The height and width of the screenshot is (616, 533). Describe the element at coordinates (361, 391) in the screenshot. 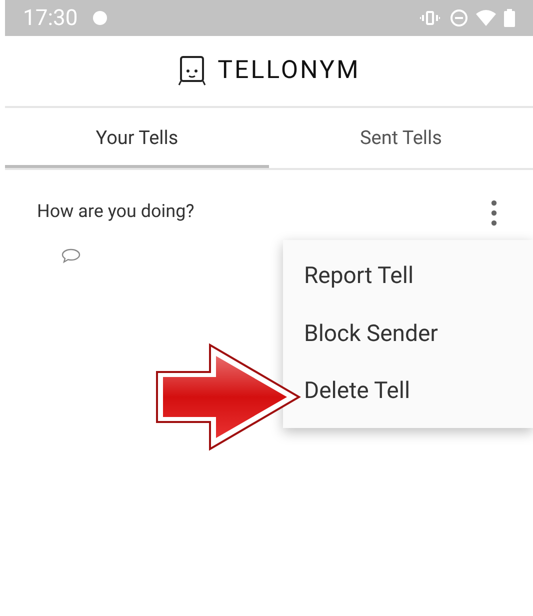

I see `menu-item: Delete Tell` at that location.